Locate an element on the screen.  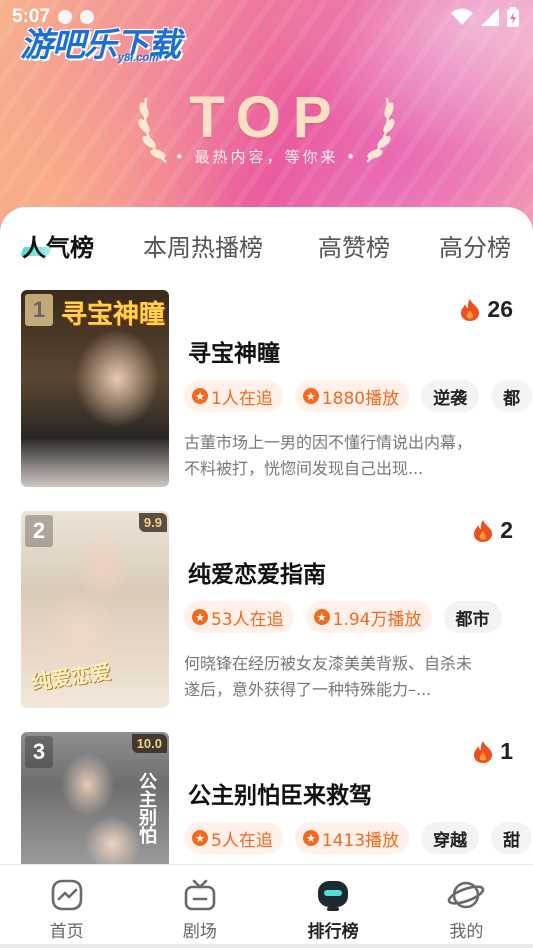
home-chart-icon is located at coordinates (66, 895).